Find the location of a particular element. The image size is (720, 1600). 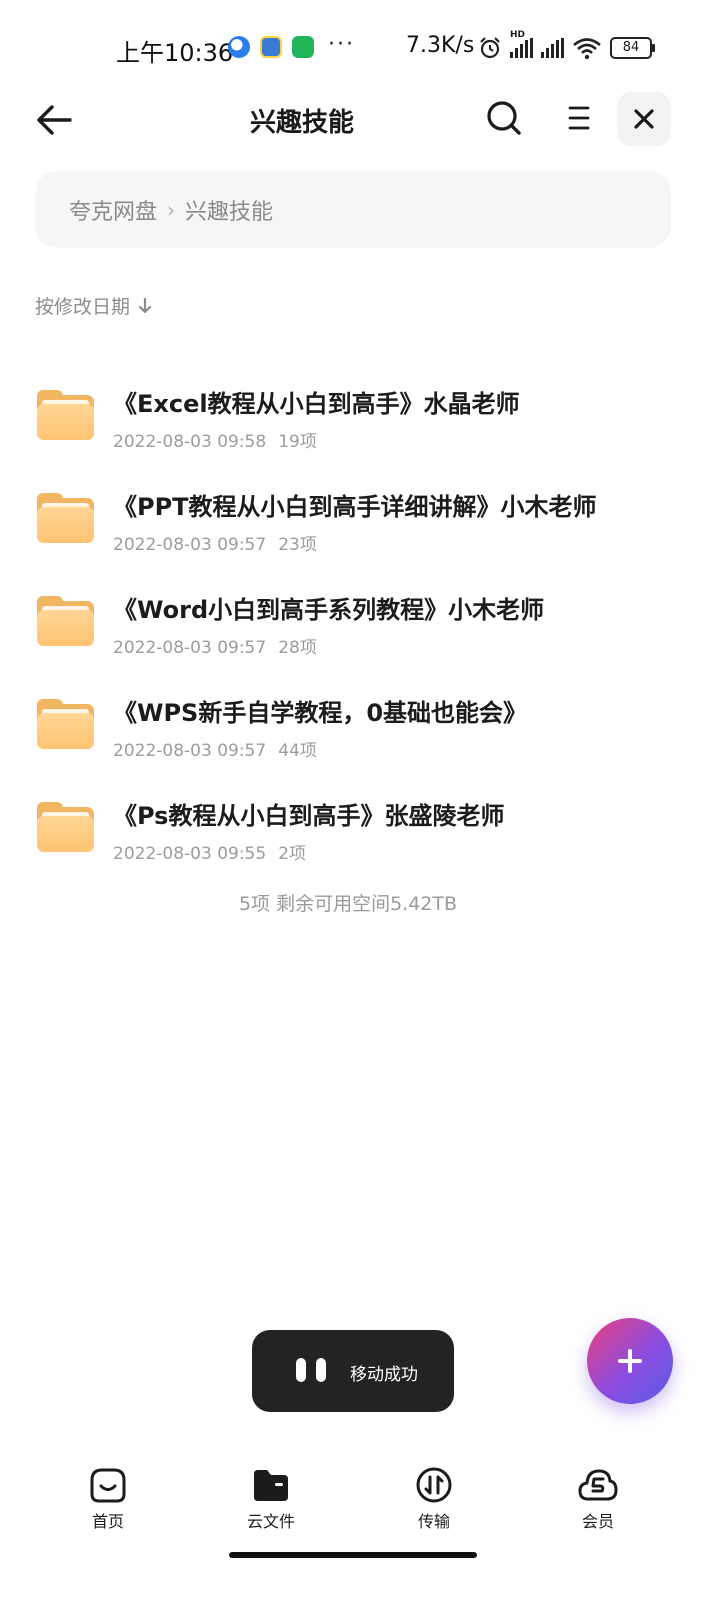

sort-selector: 按修改日期 is located at coordinates (93, 305).